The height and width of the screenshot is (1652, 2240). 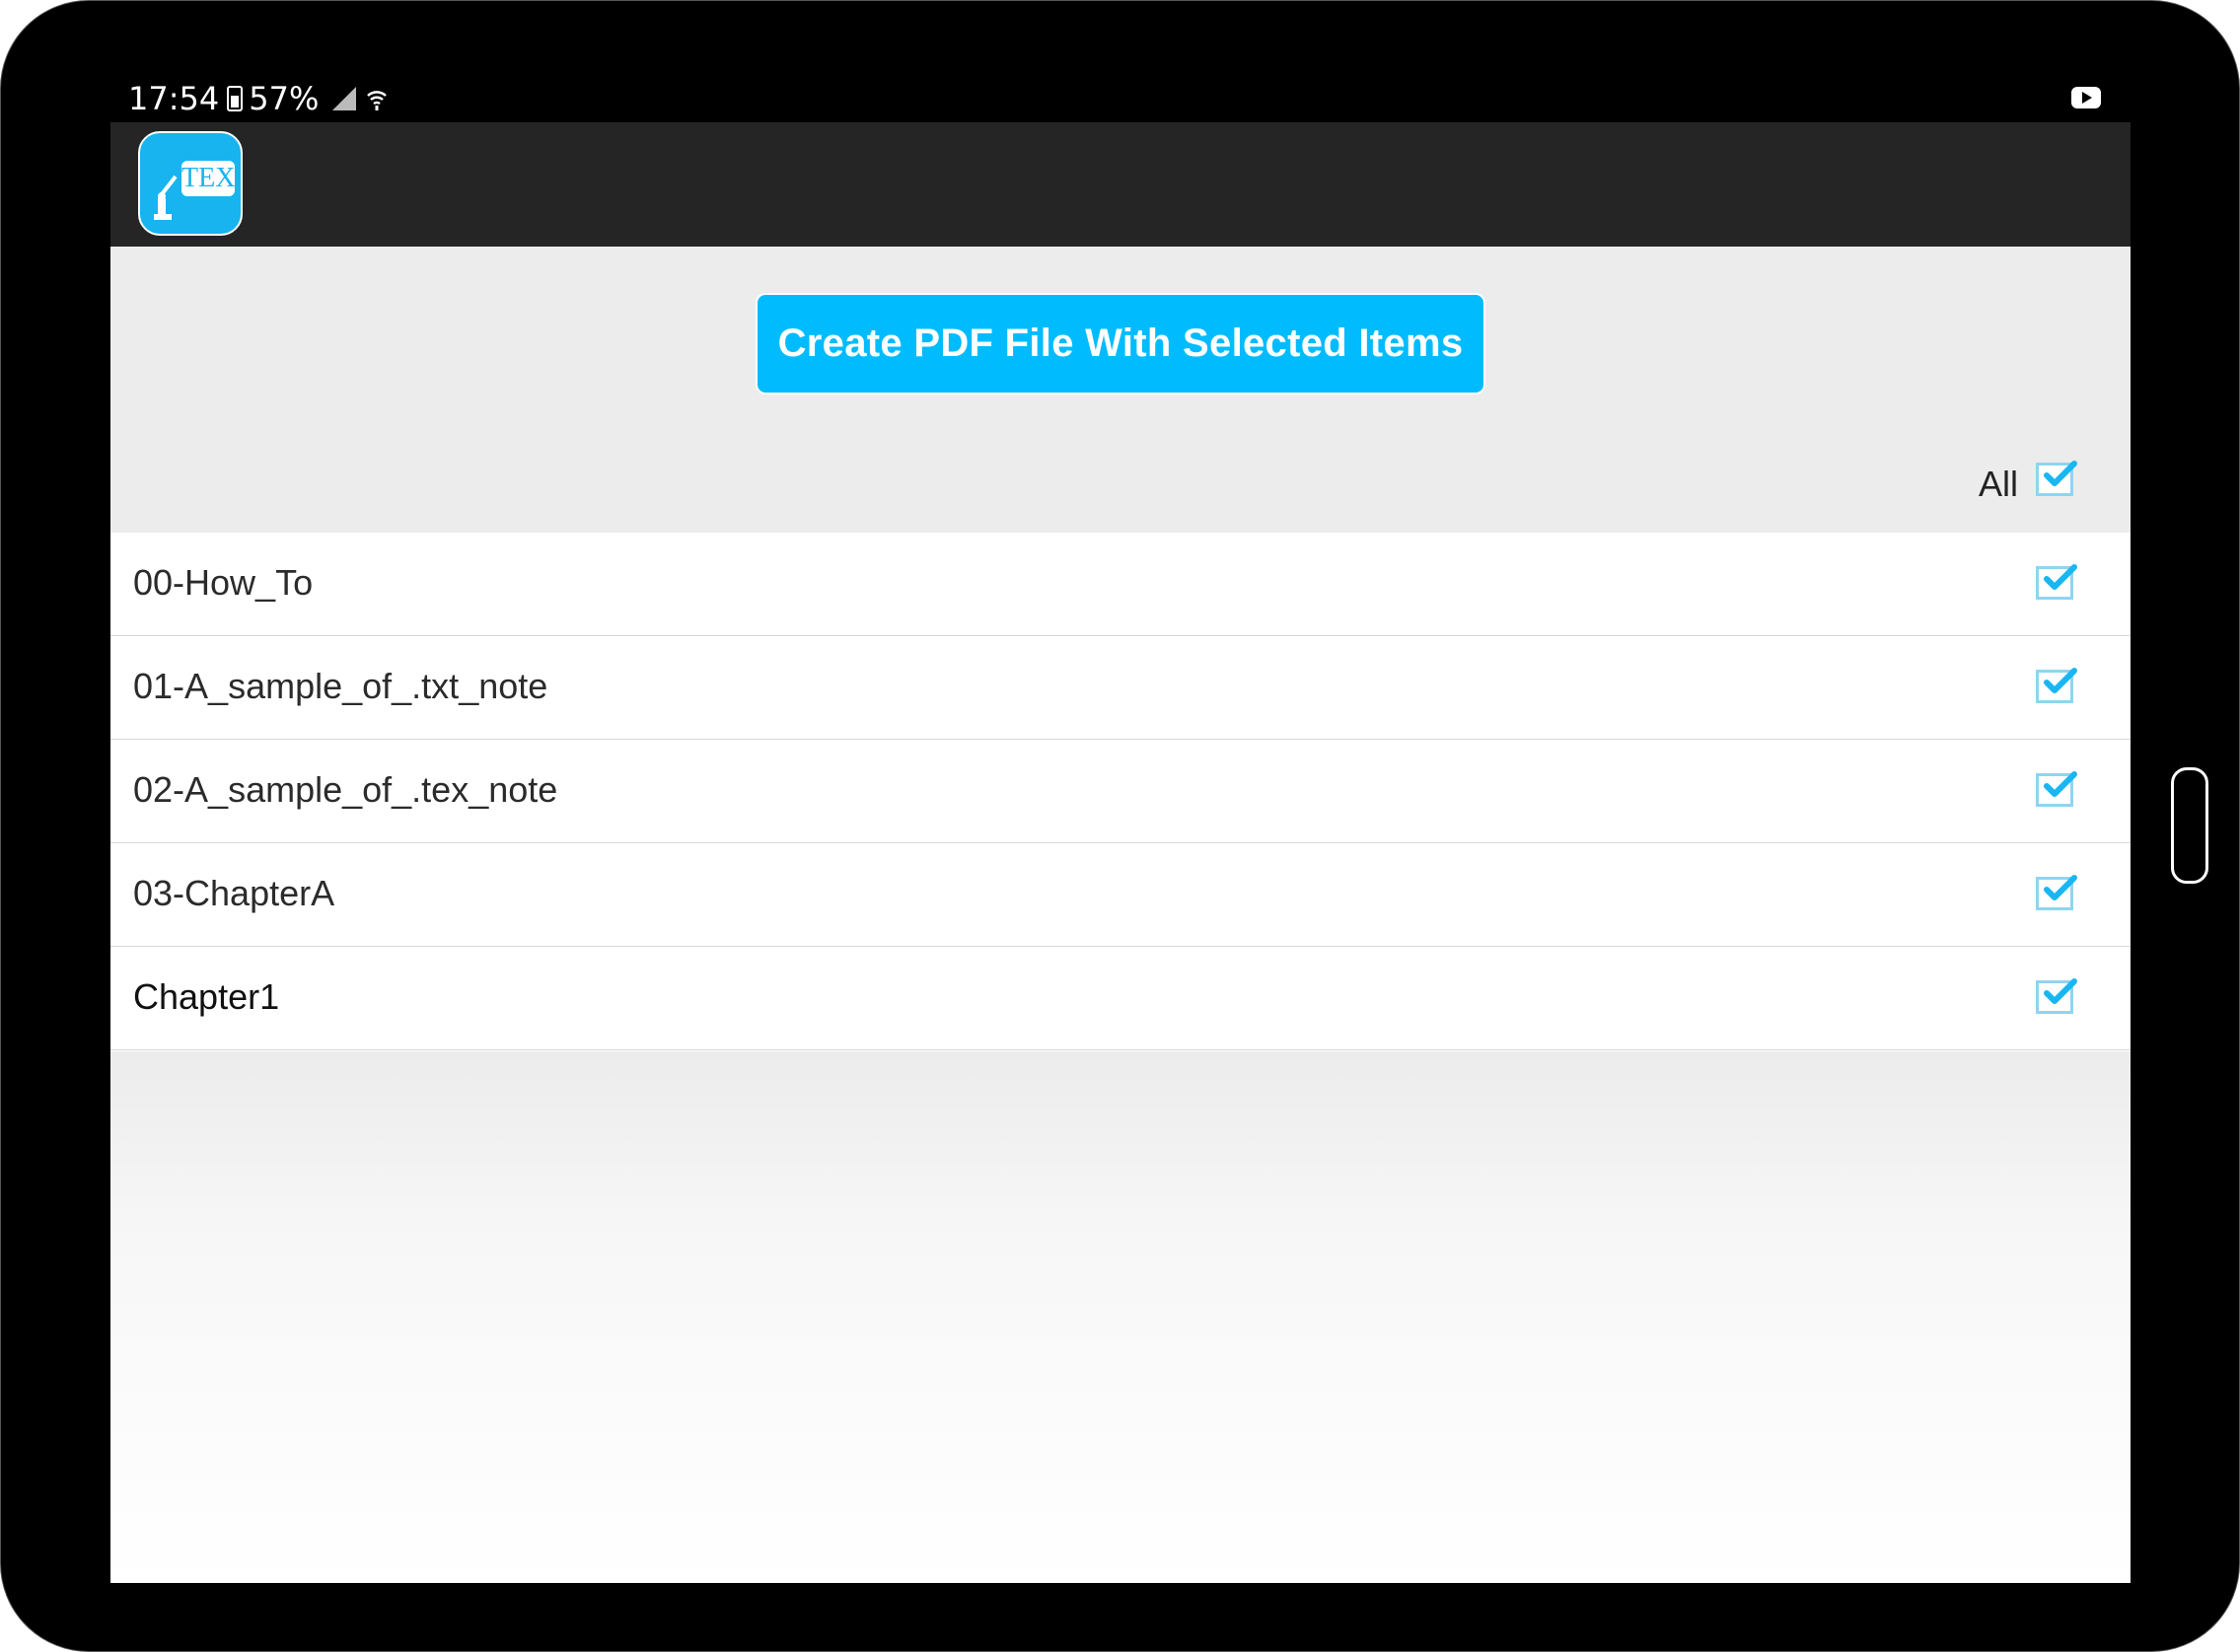 I want to click on home-button, so click(x=2189, y=826).